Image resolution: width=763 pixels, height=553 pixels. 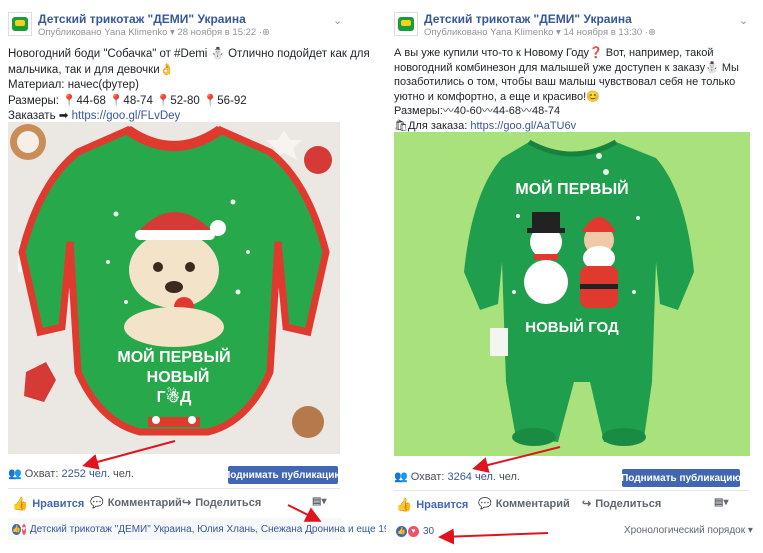 I want to click on reach-value: 3264, so click(x=459, y=477).